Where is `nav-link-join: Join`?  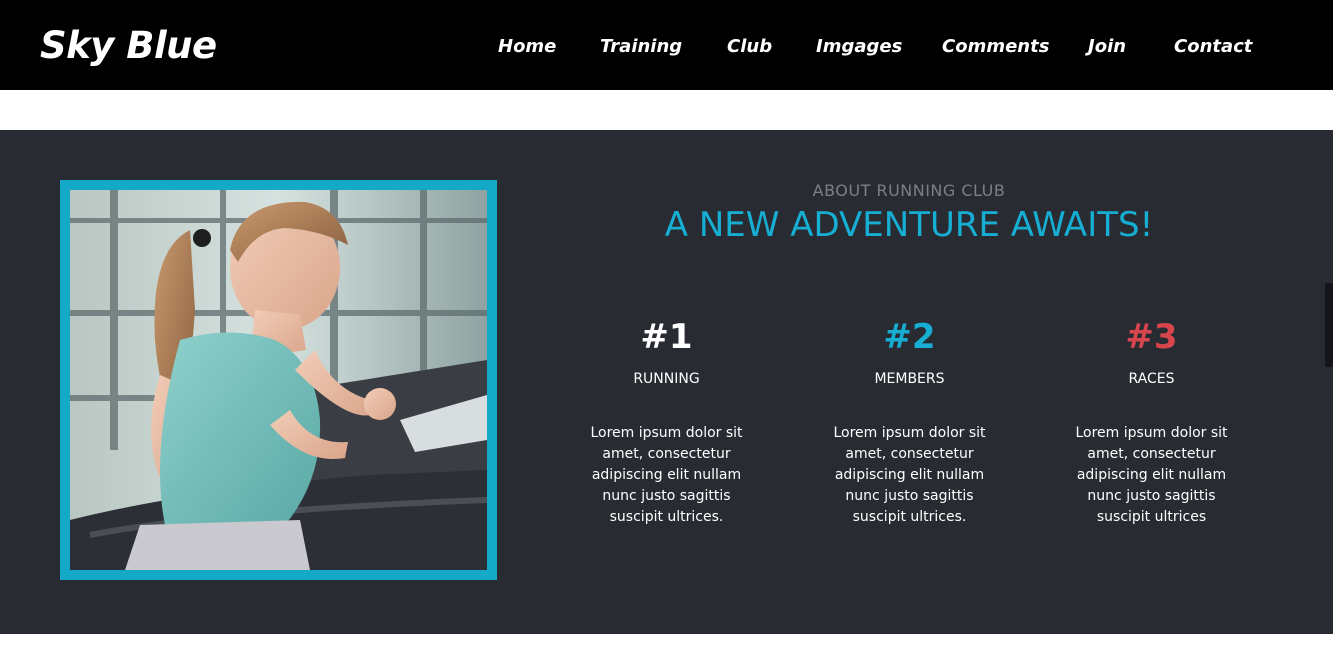 nav-link-join: Join is located at coordinates (1107, 47).